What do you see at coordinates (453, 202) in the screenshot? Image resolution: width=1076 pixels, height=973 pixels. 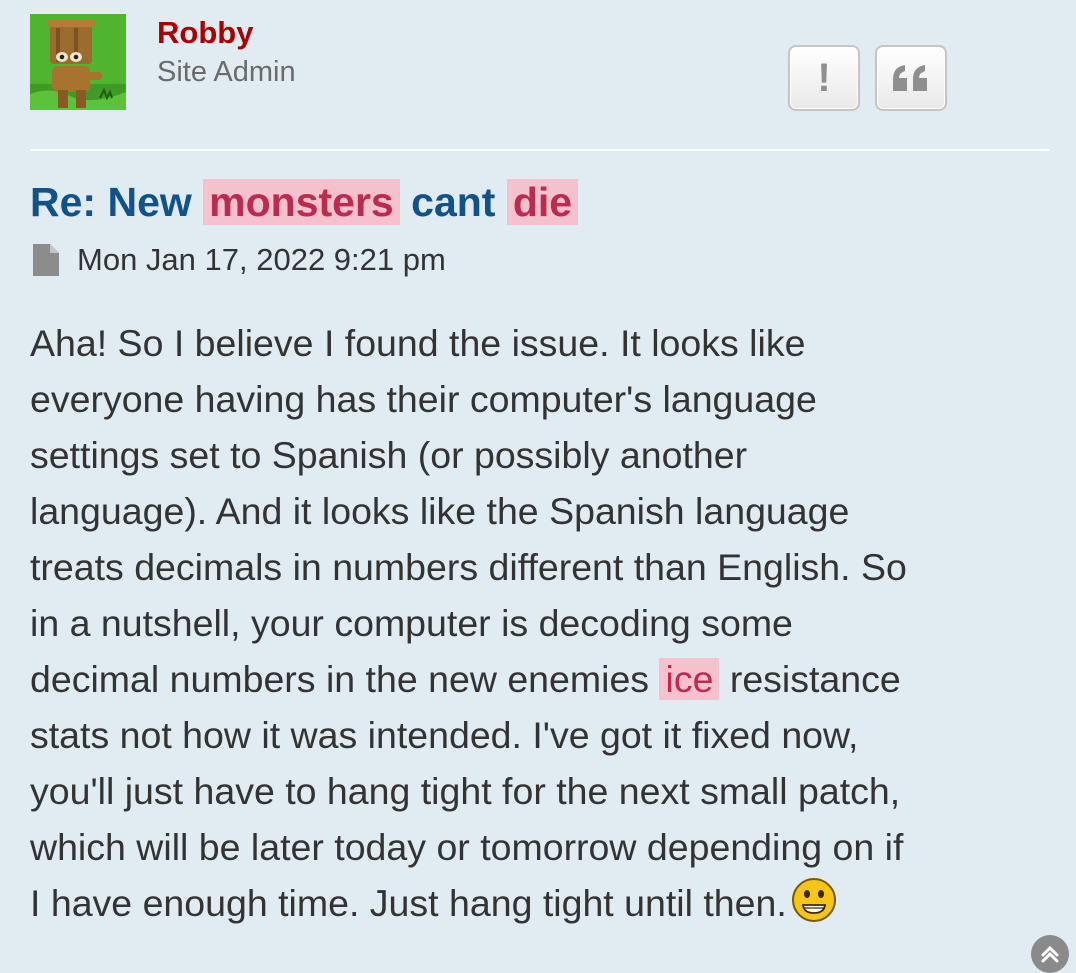 I see `title-middle: cant` at bounding box center [453, 202].